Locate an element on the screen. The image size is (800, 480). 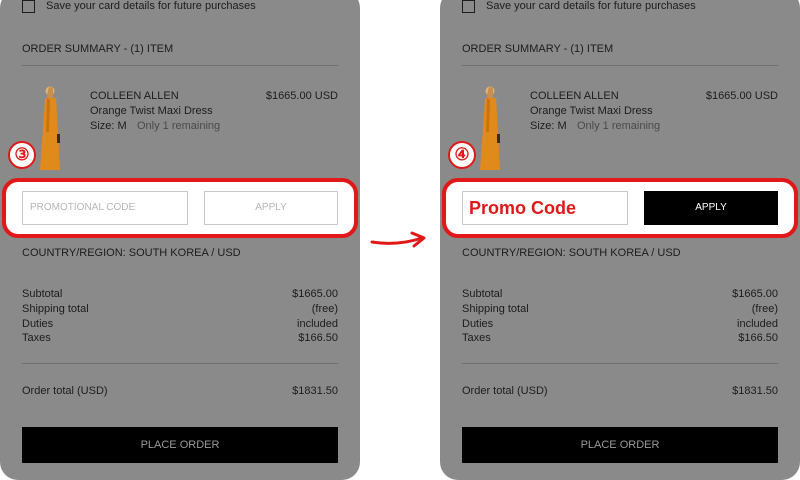
next-step-arrow-icon is located at coordinates (398, 239).